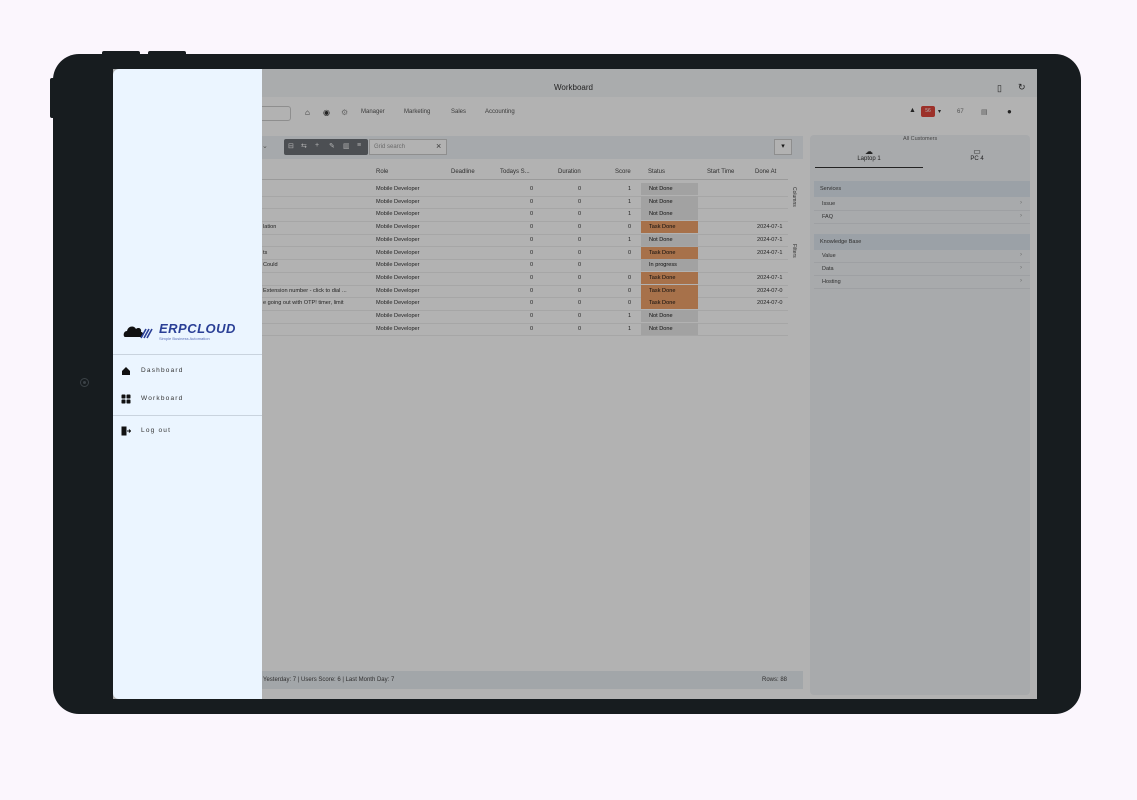 This screenshot has width=1137, height=800. What do you see at coordinates (156, 430) in the screenshot?
I see `nav-logout-label: Log out` at bounding box center [156, 430].